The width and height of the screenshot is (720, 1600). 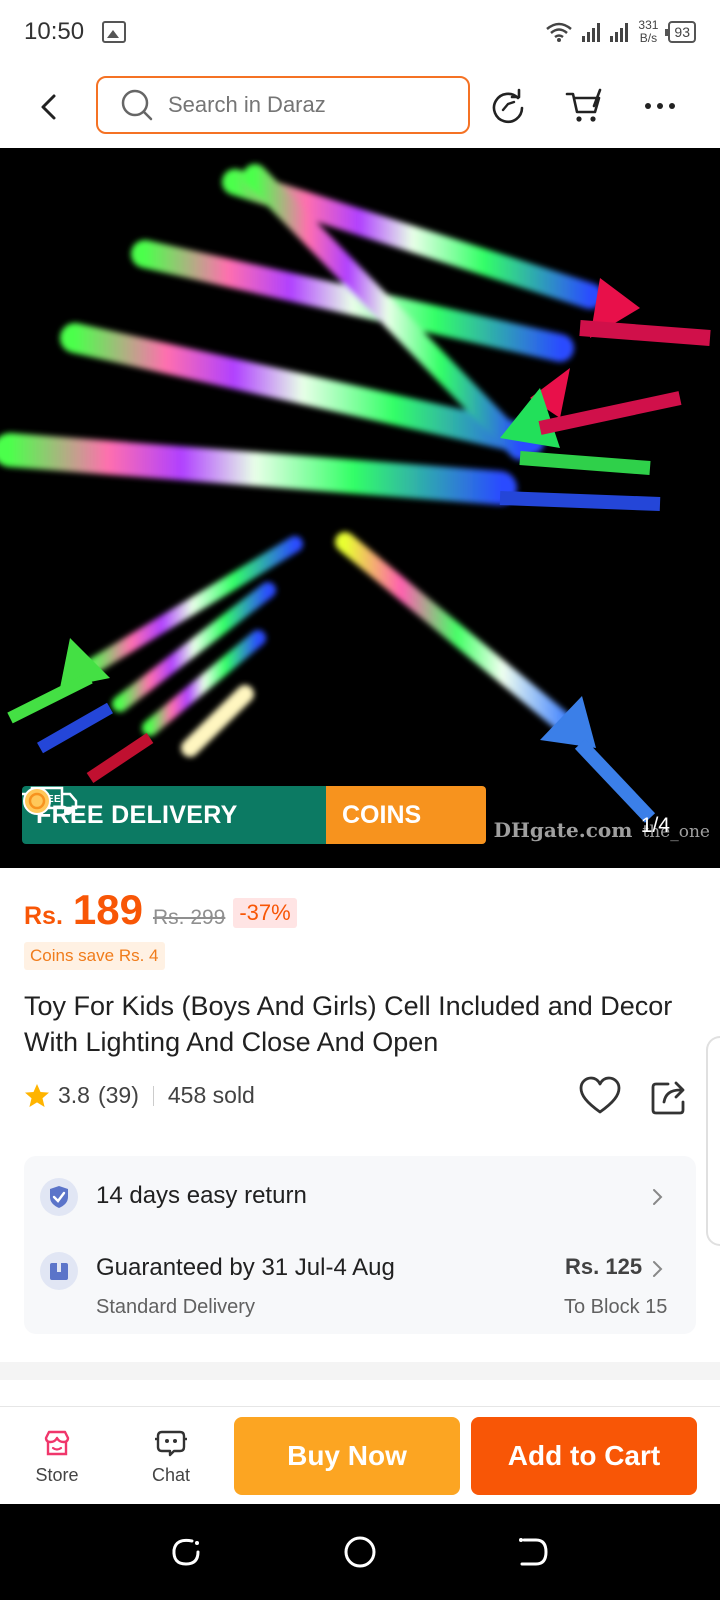 What do you see at coordinates (189, 917) in the screenshot?
I see `original-price: Rs. 299` at bounding box center [189, 917].